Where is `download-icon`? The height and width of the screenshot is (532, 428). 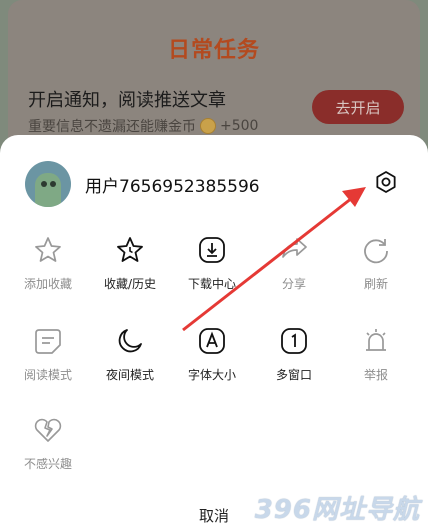
download-icon is located at coordinates (212, 250).